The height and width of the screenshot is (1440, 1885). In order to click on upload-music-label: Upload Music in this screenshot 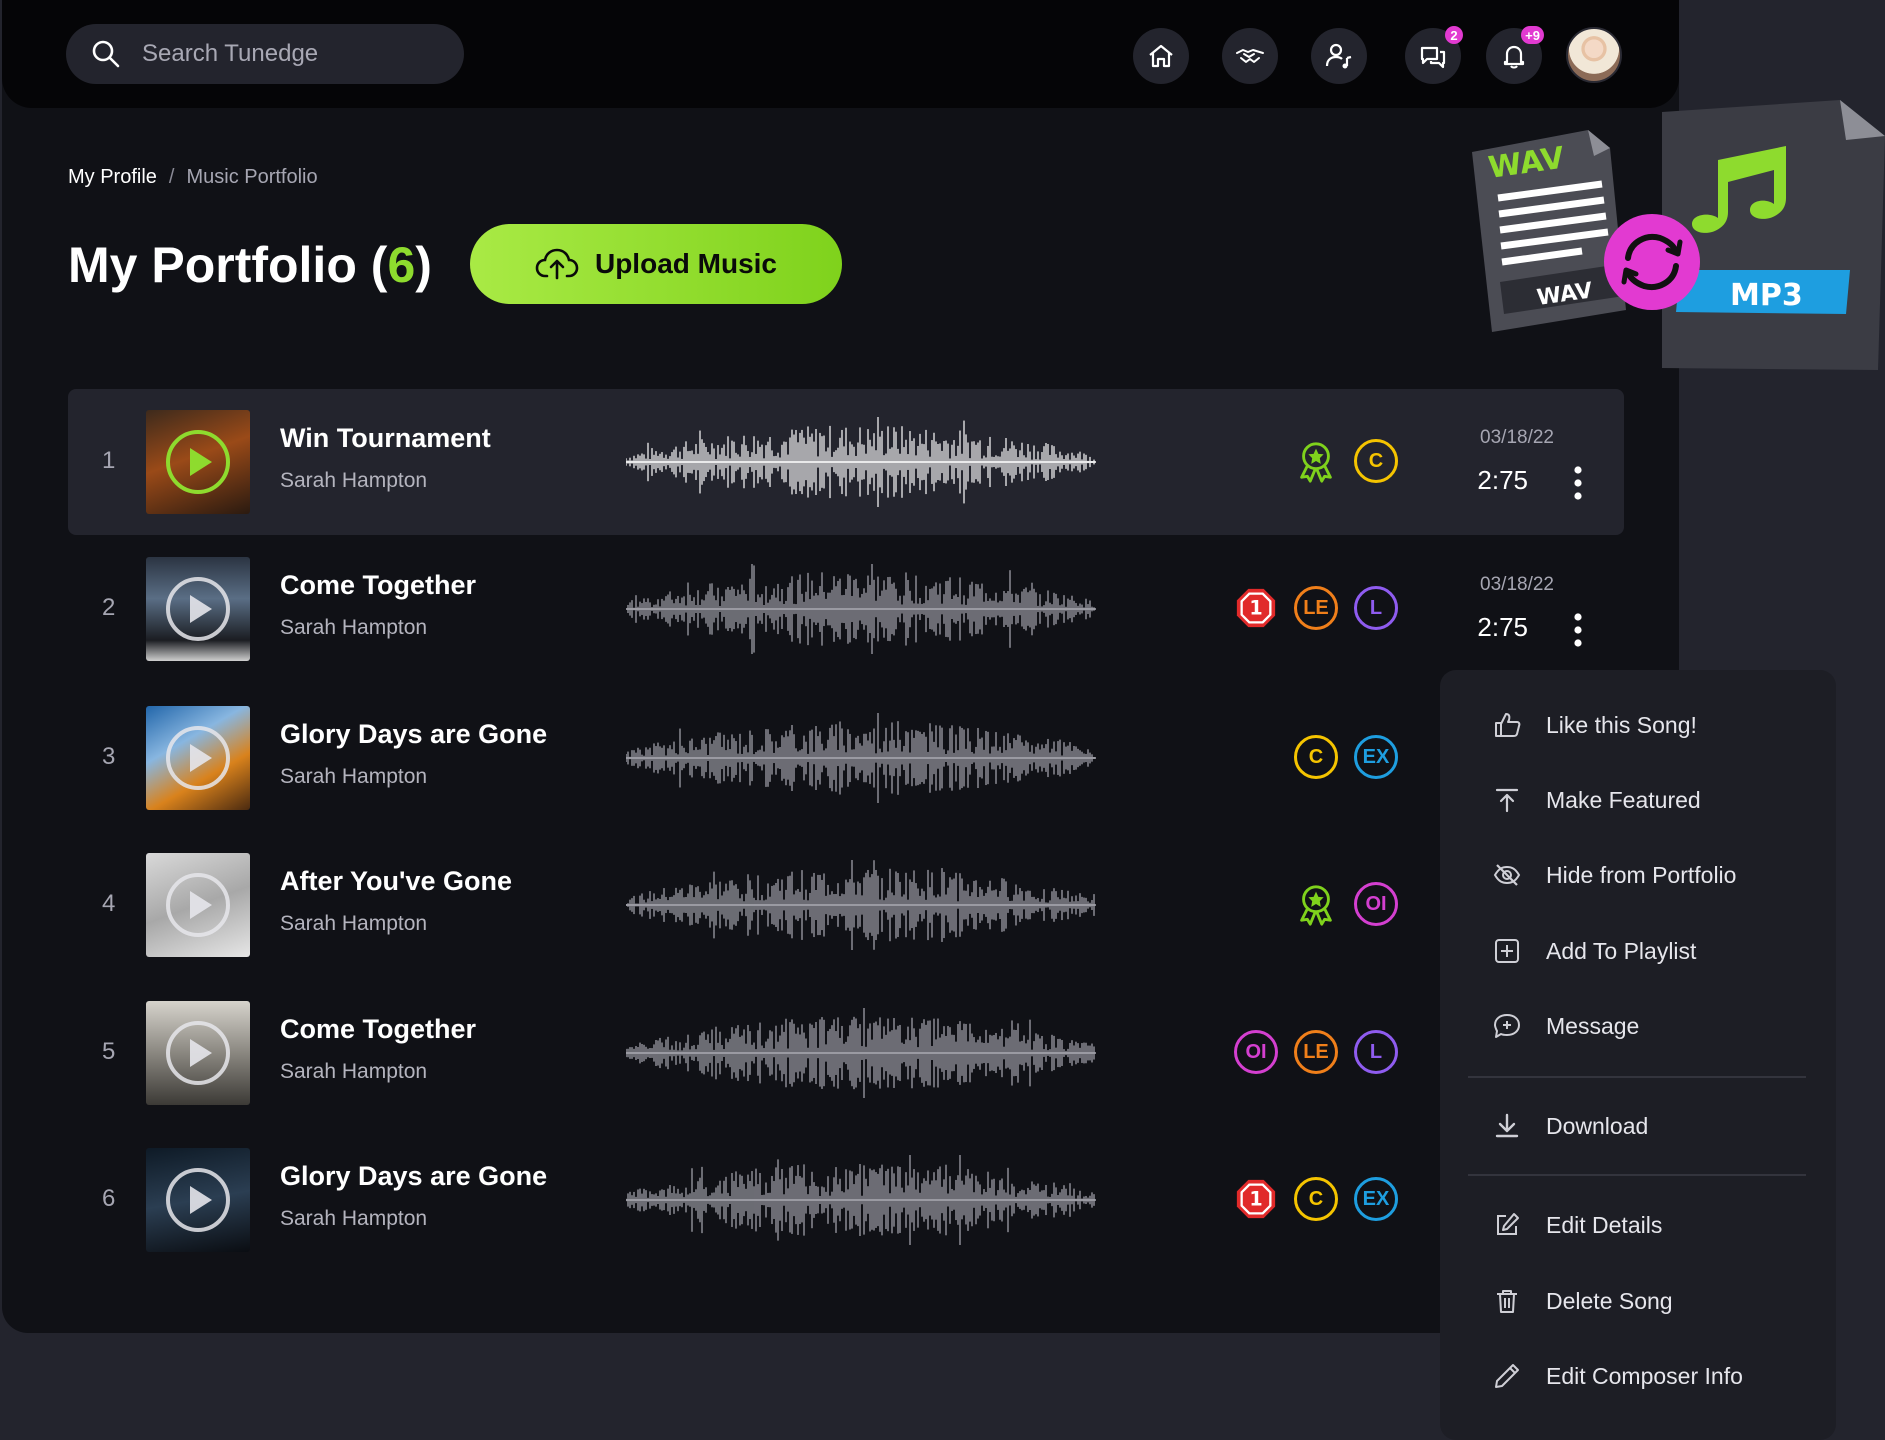, I will do `click(685, 263)`.